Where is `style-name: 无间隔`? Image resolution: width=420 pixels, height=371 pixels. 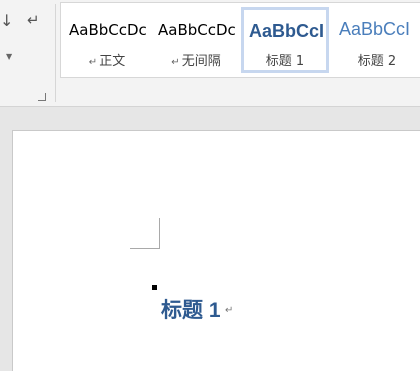
style-name: 无间隔 is located at coordinates (201, 61).